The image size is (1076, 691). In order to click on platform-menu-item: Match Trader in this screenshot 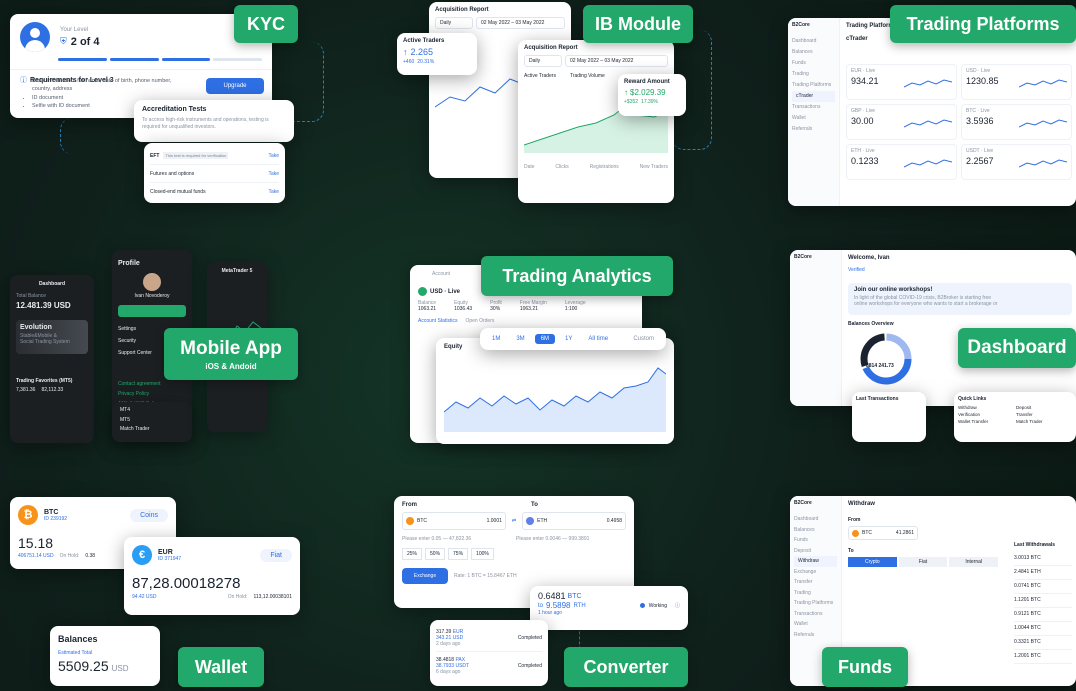, I will do `click(152, 430)`.